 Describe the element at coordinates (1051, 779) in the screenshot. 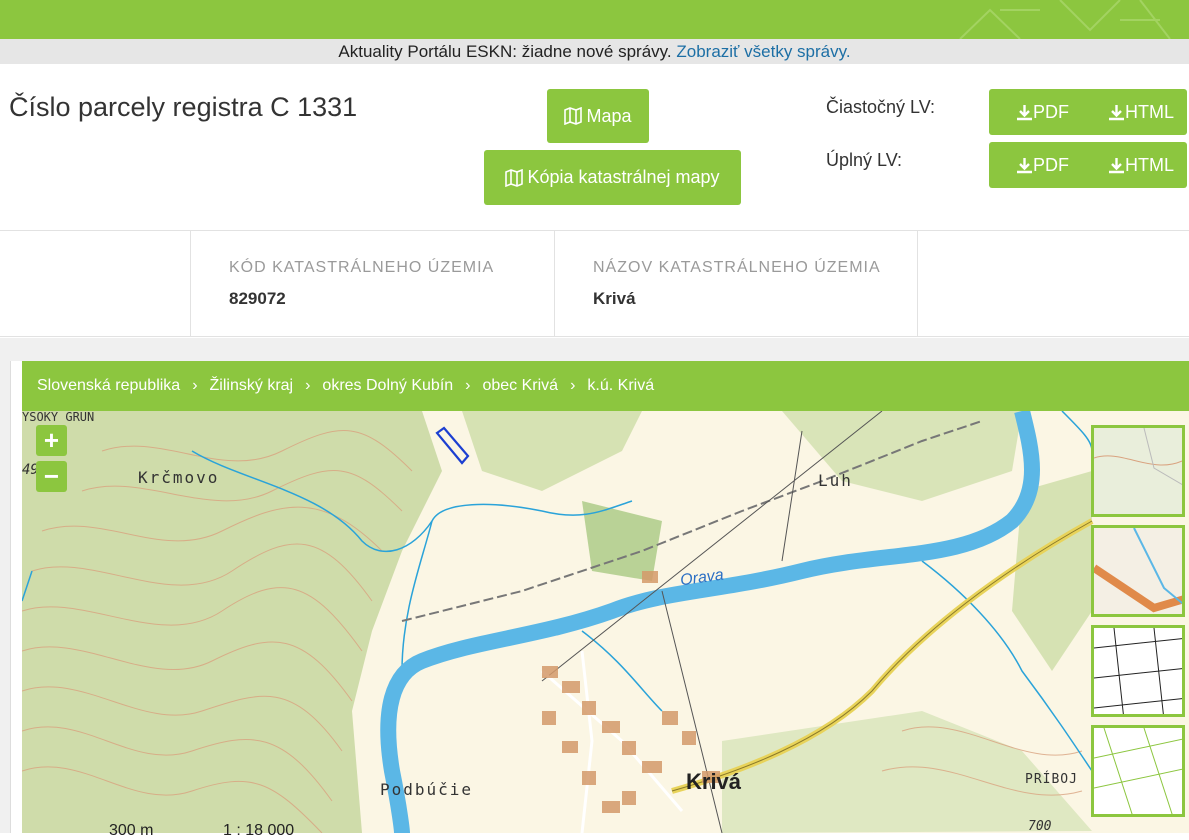

I see `map-label-priboj: PRÍBOJ` at that location.